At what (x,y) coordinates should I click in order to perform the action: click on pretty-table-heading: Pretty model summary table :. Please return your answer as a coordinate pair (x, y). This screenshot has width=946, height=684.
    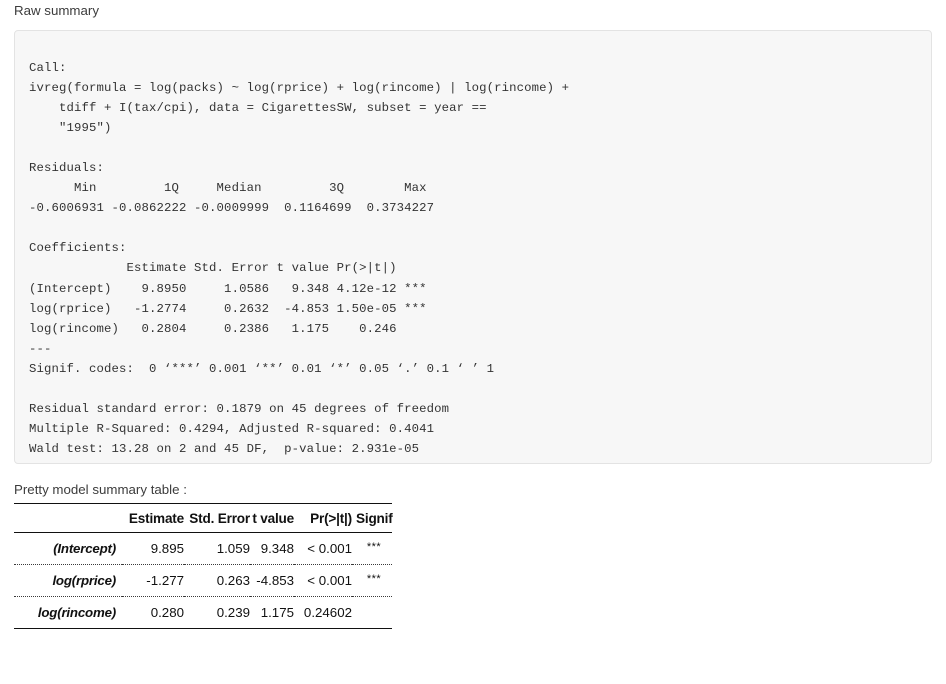
    Looking at the image, I should click on (100, 489).